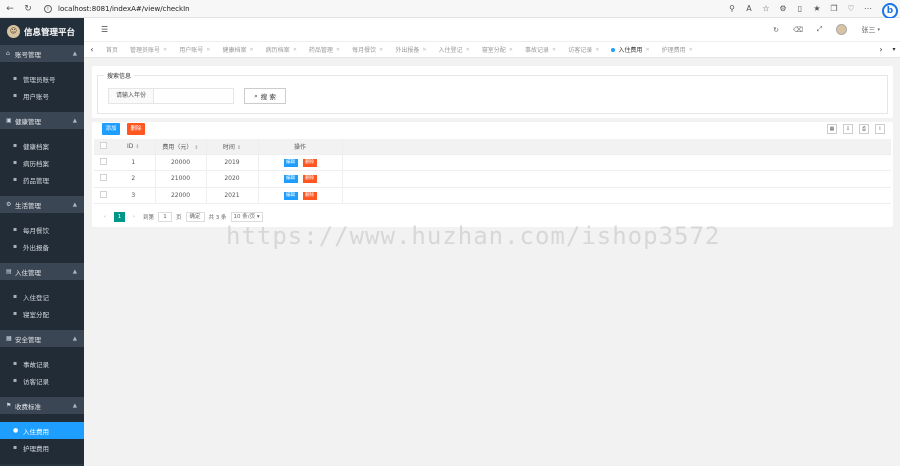  Describe the element at coordinates (119, 217) in the screenshot. I see `current-page: 1` at that location.